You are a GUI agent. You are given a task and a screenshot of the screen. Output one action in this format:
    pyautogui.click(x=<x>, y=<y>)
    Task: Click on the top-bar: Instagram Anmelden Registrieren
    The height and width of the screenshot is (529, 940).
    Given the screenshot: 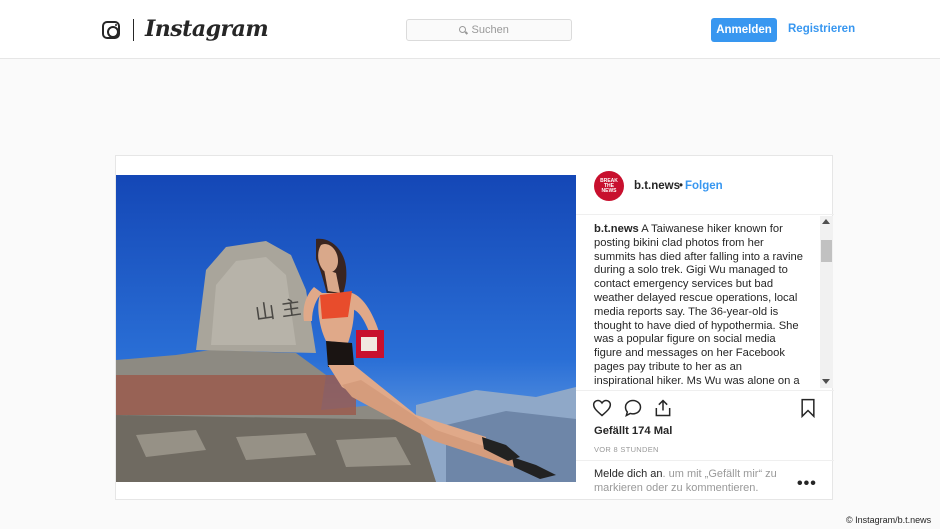 What is the action you would take?
    pyautogui.click(x=470, y=29)
    